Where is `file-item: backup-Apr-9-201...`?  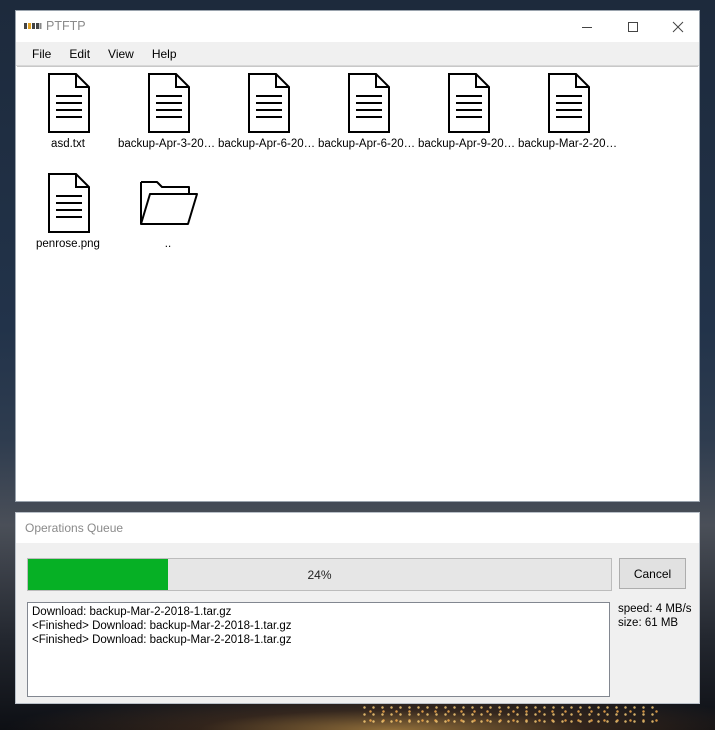 file-item: backup-Apr-9-201... is located at coordinates (468, 115).